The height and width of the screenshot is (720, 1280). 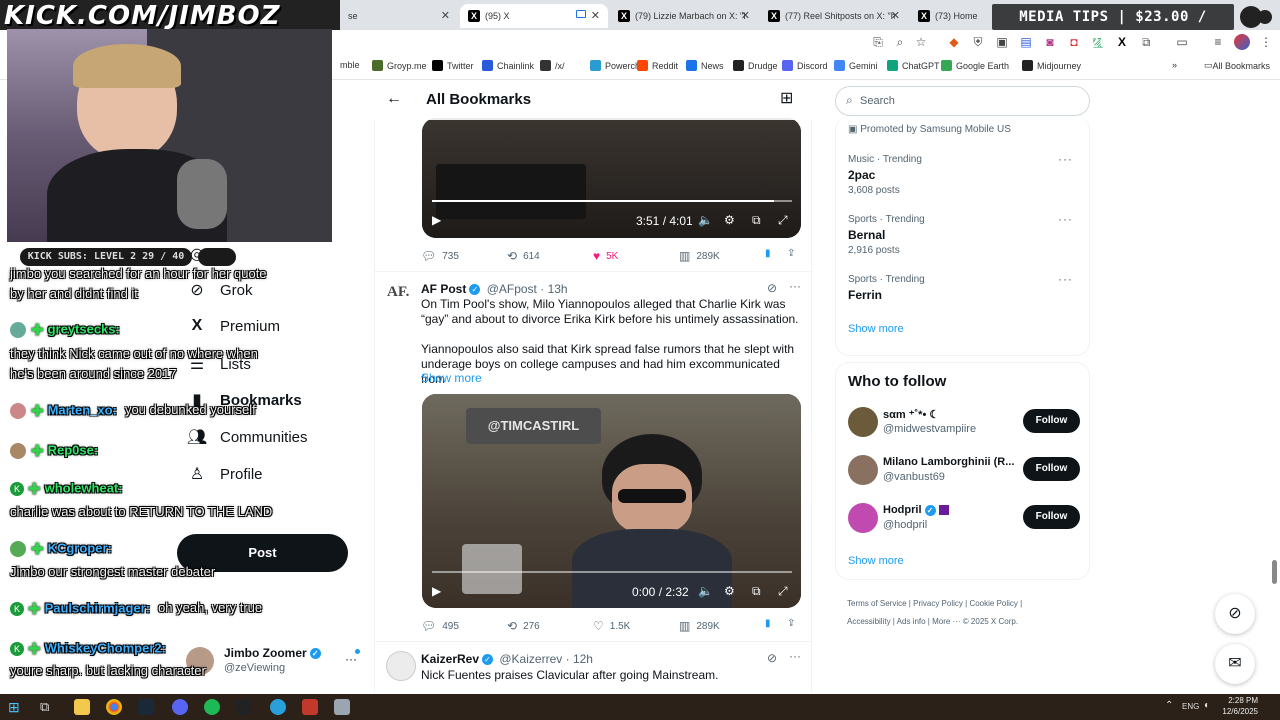 I want to click on tweet-video-2: @TIMCASTIRL ▶ 0:00 / 2:32 🔈 ⚙ ⧉ ⤢, so click(x=611, y=501).